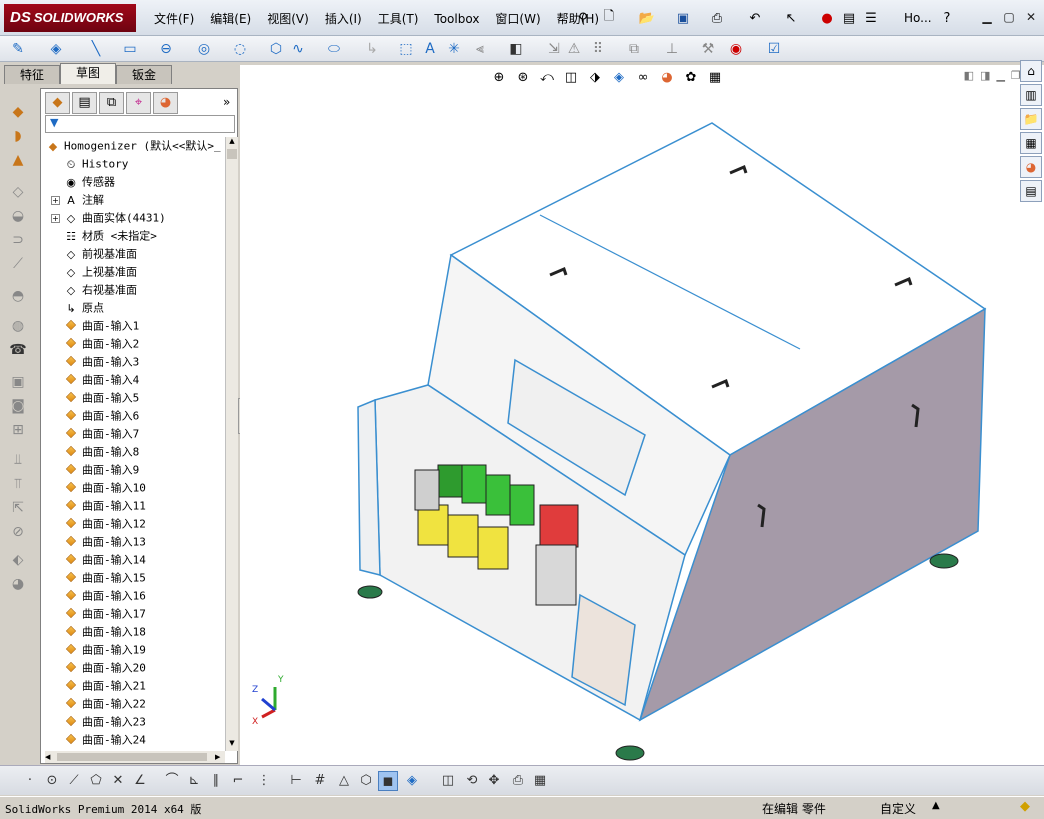  Describe the element at coordinates (947, 18) in the screenshot. I see `help-icon: ?` at that location.